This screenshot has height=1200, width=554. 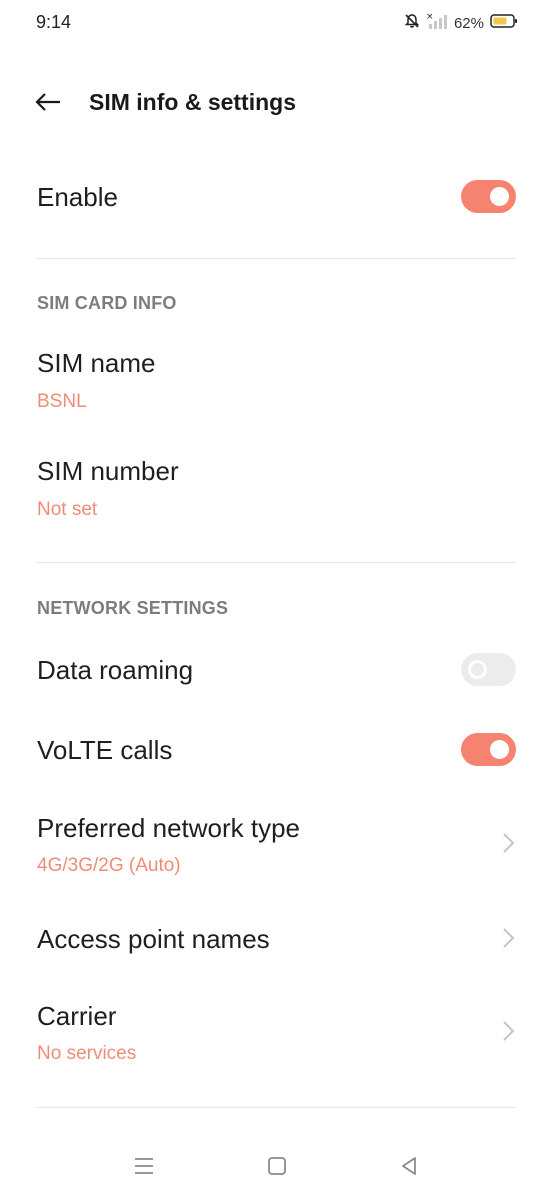 I want to click on bell-muted-icon, so click(x=412, y=23).